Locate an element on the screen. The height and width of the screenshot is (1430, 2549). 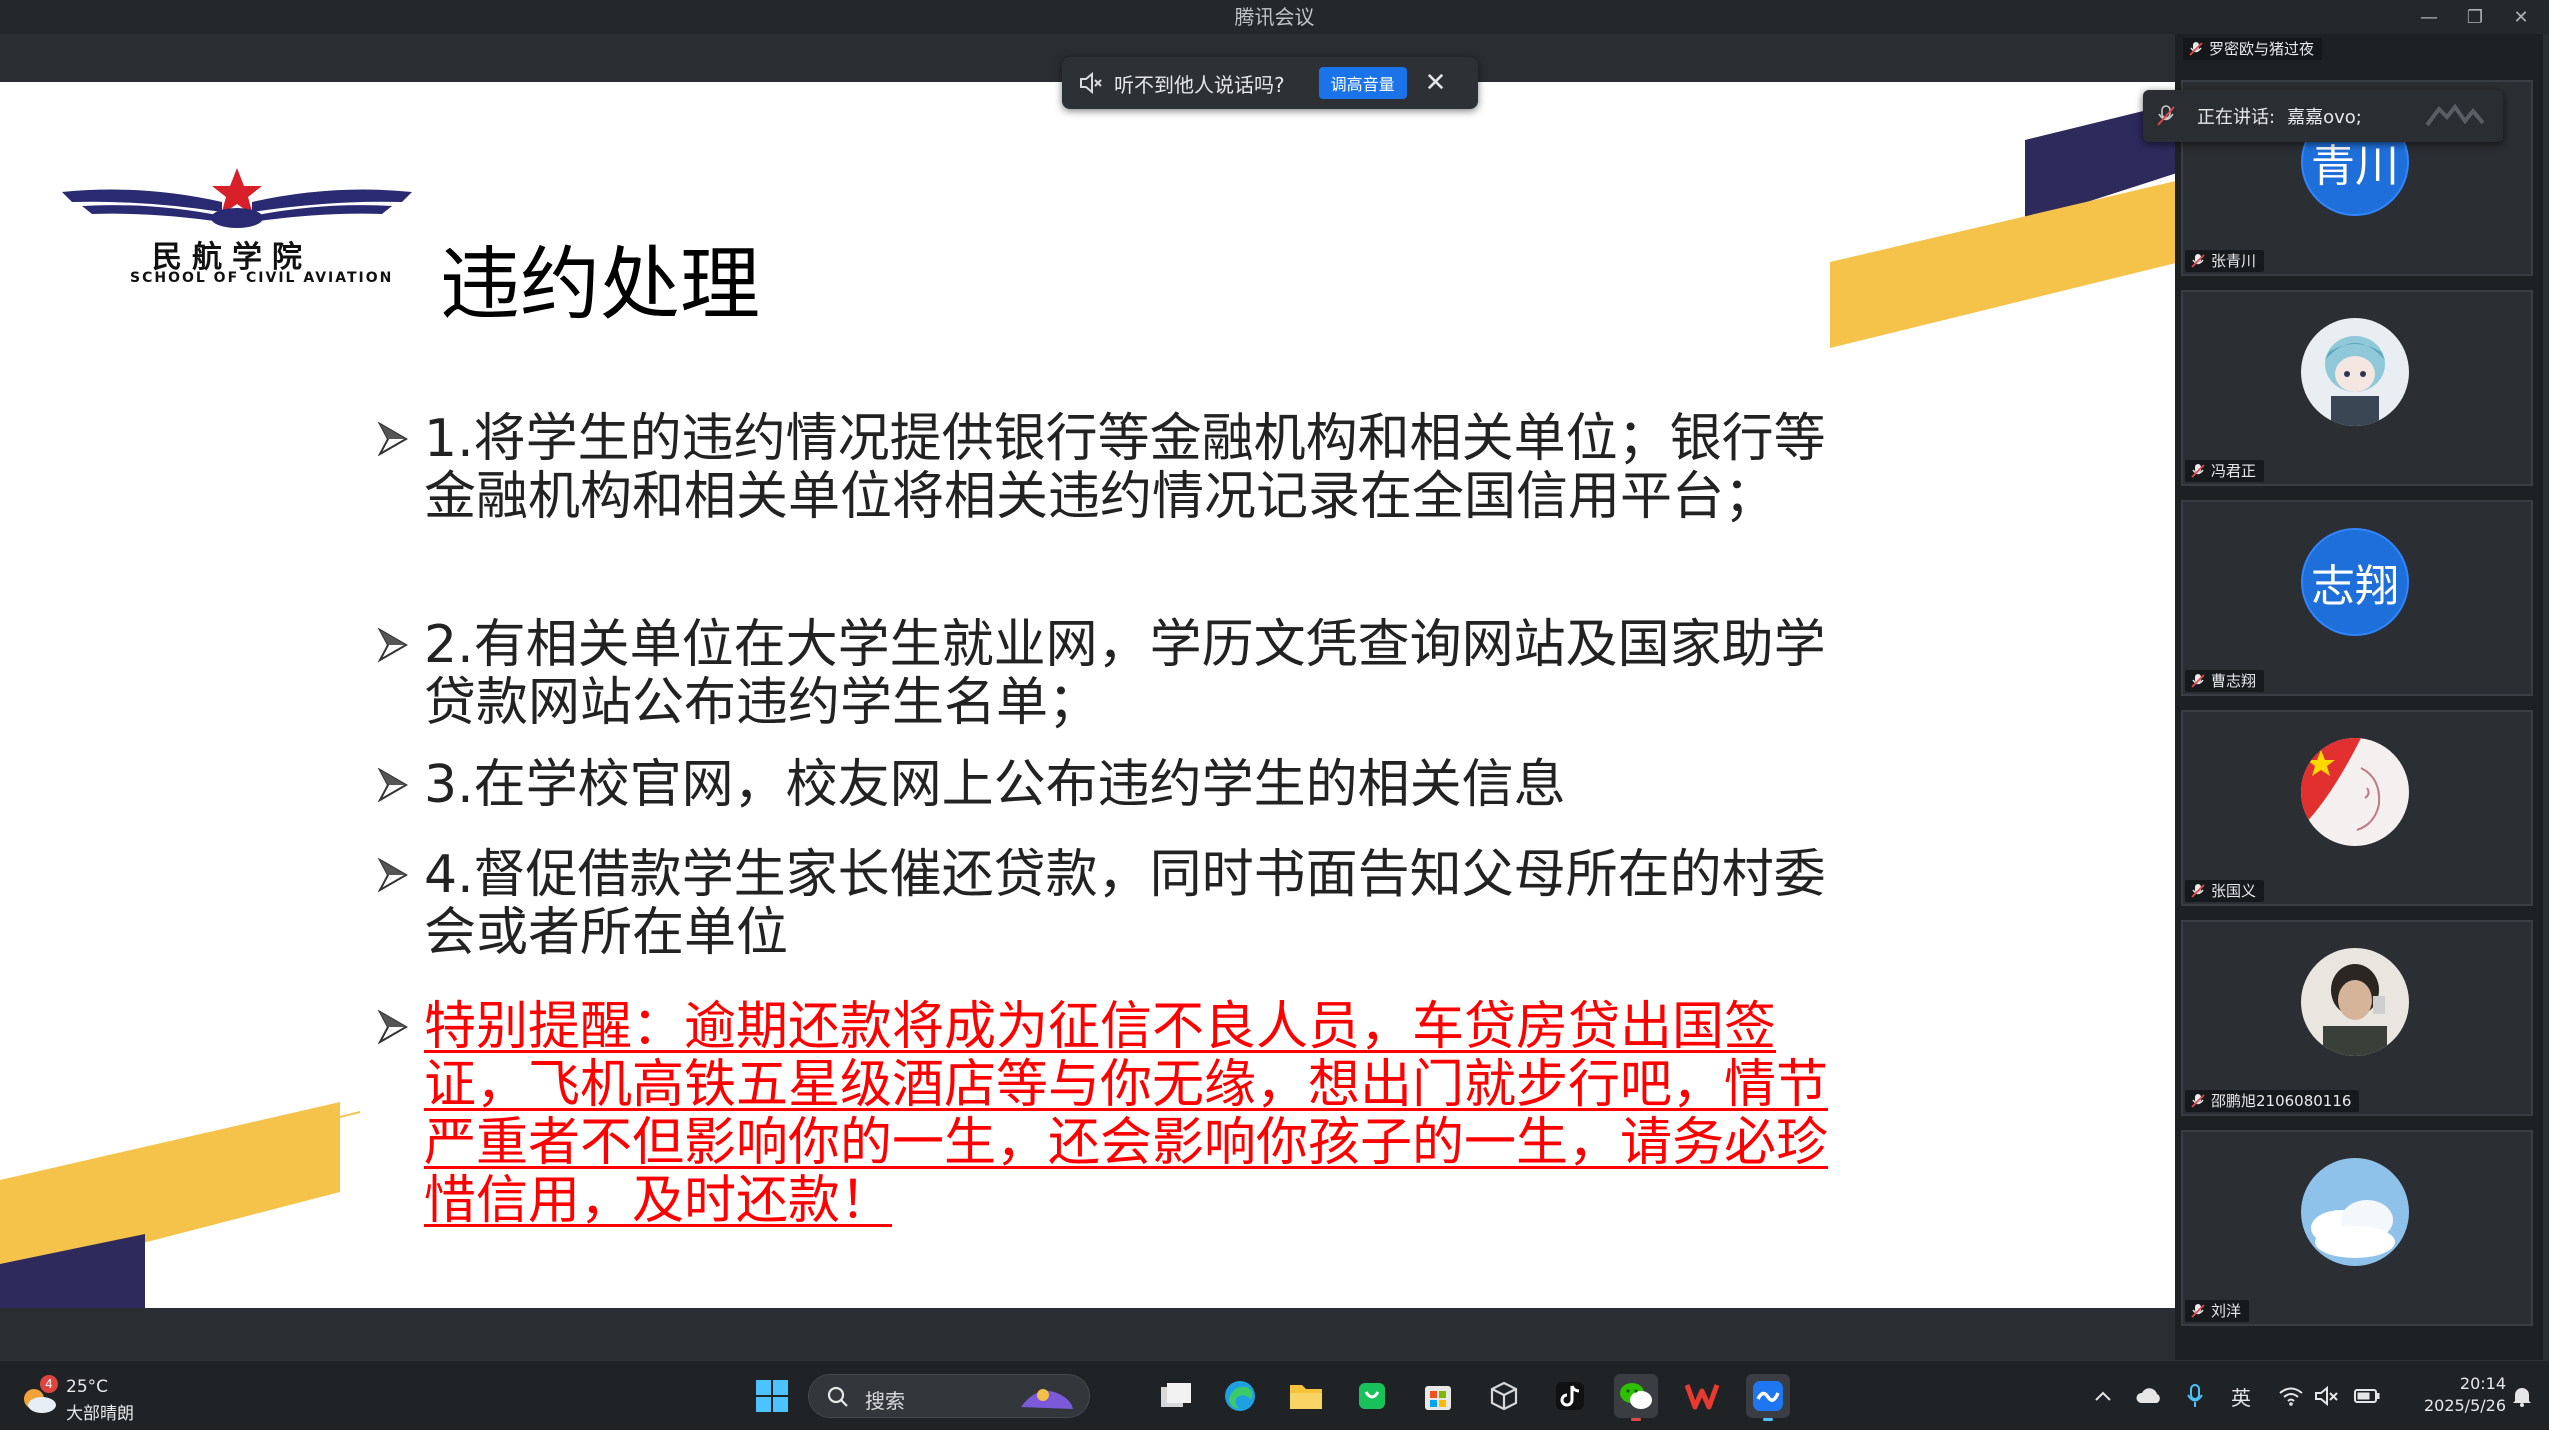
search-icon is located at coordinates (837, 1396).